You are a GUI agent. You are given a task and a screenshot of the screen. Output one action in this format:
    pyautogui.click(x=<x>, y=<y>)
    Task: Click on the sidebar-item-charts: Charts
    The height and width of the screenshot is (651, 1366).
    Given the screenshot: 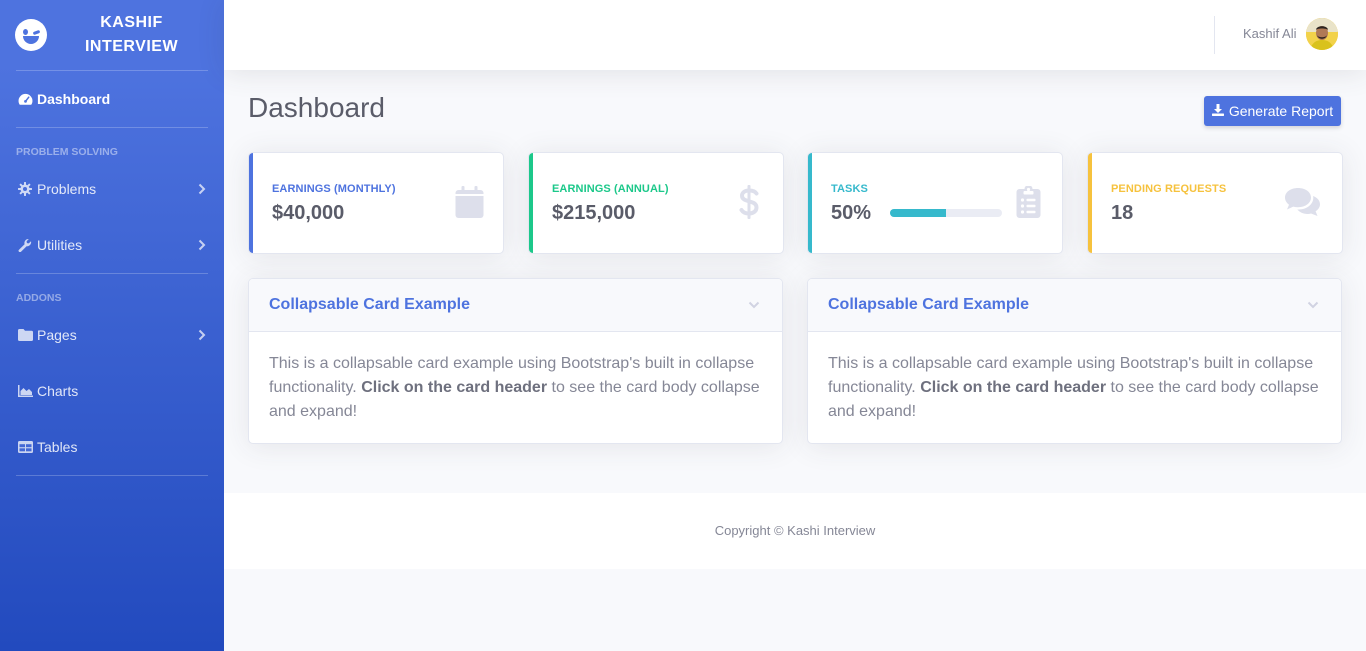 What is the action you would take?
    pyautogui.click(x=112, y=391)
    